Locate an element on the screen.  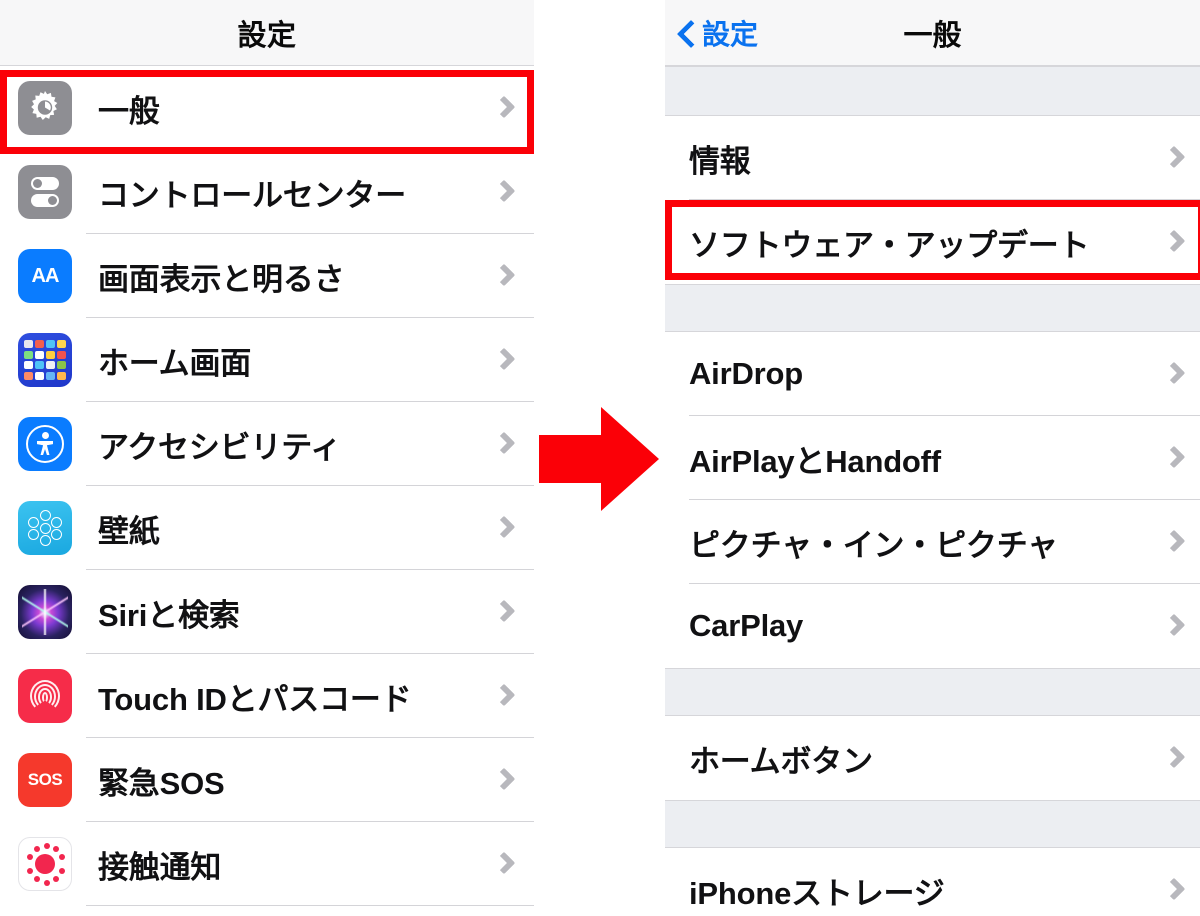
toggle-glyph-bottom is located at coordinates (45, 200).